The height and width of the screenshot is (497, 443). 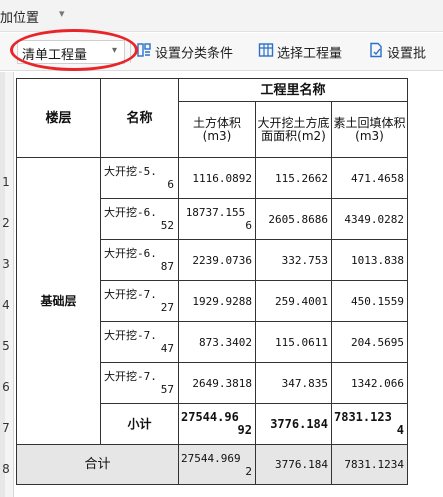 I want to click on name-cell: 大开挖-5. 6, so click(x=139, y=178).